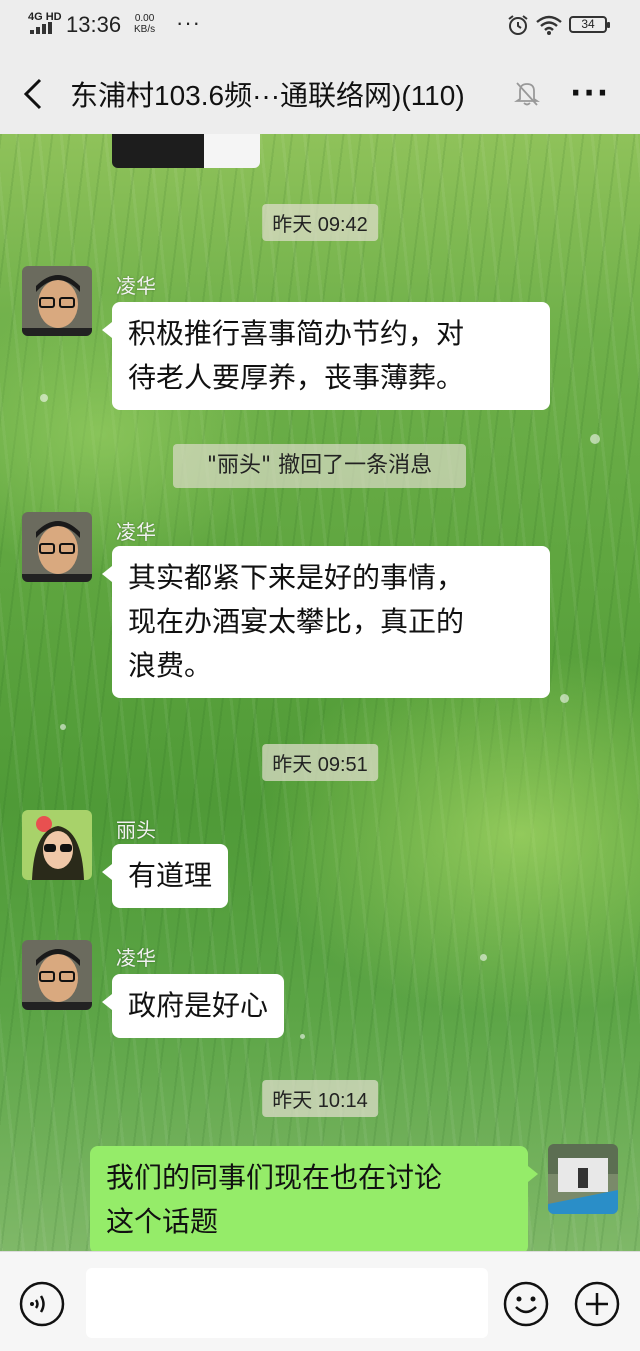  I want to click on my-avatar, so click(583, 1179).